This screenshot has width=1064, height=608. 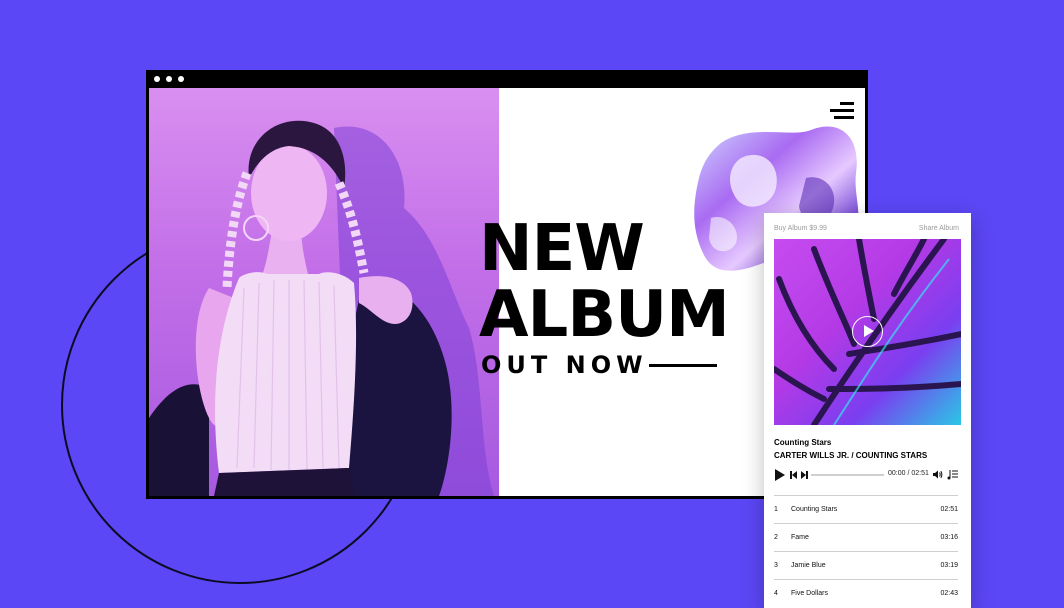 I want to click on track-row: 2 Fame 03:16, so click(x=866, y=537).